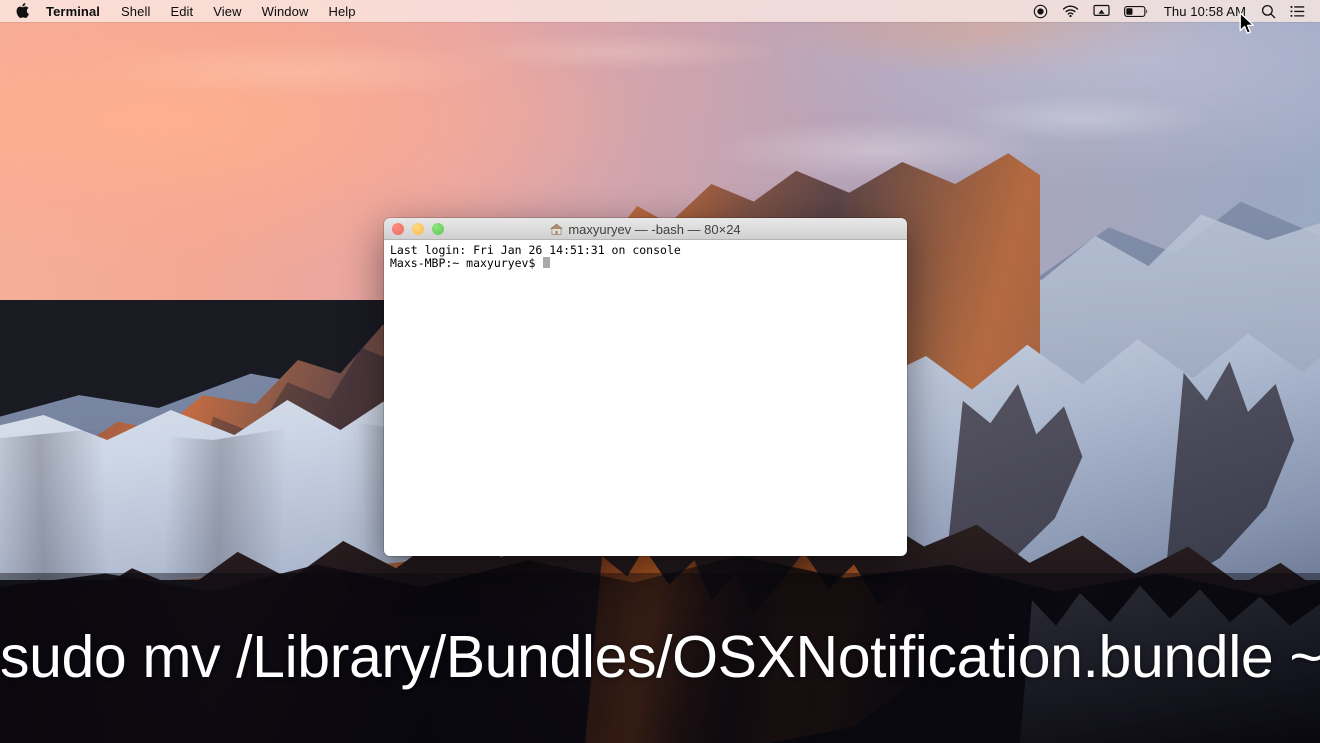  What do you see at coordinates (398, 228) in the screenshot?
I see `close-button` at bounding box center [398, 228].